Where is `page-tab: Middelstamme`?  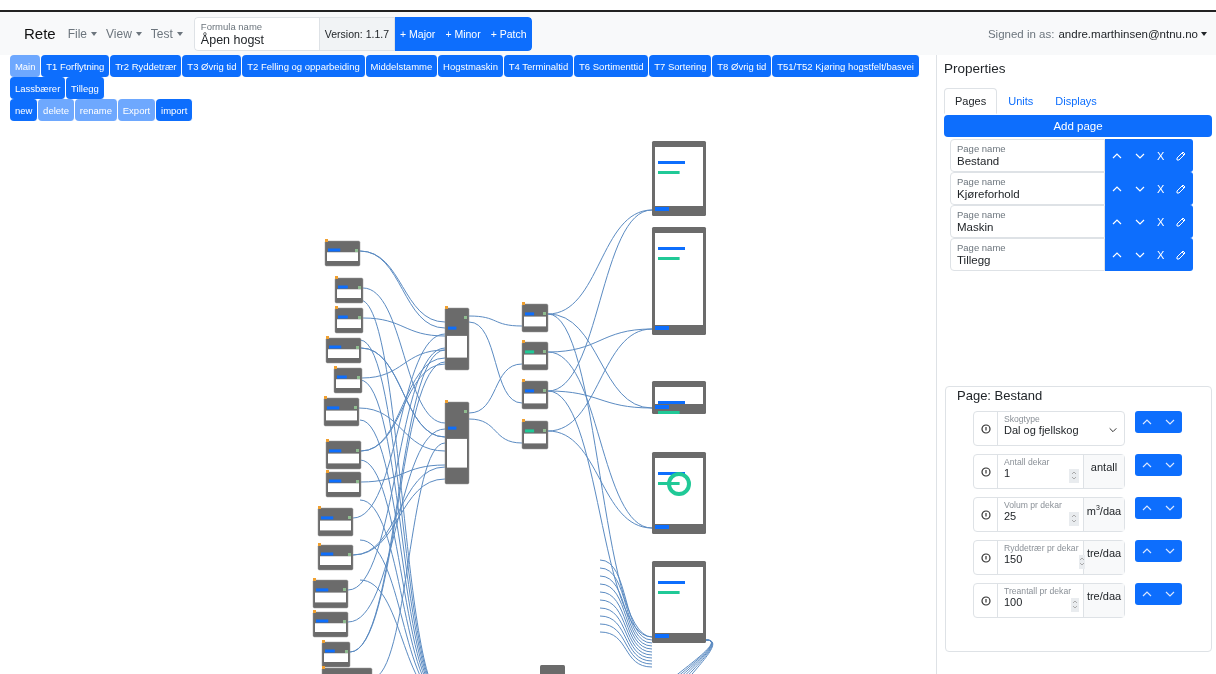 page-tab: Middelstamme is located at coordinates (402, 66).